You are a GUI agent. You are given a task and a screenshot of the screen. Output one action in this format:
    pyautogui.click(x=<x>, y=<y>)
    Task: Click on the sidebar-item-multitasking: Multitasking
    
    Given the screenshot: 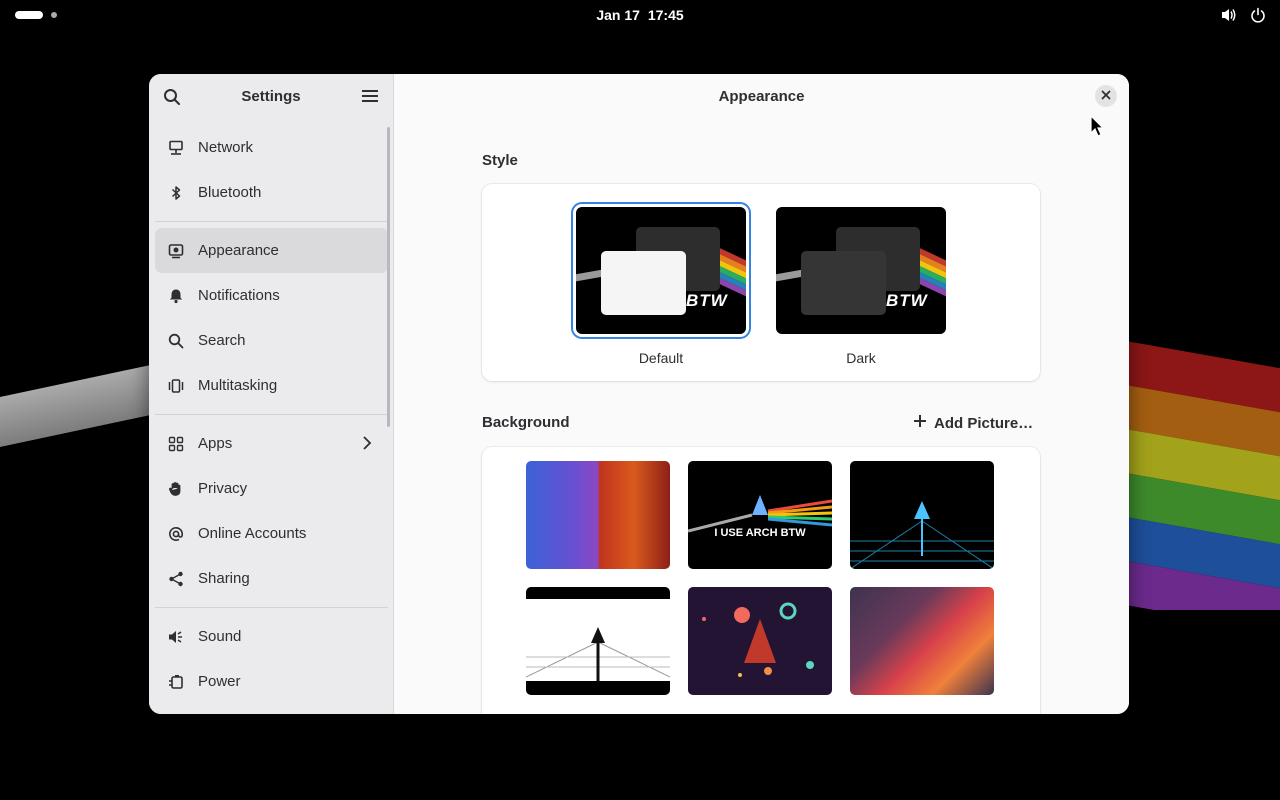 What is the action you would take?
    pyautogui.click(x=271, y=385)
    